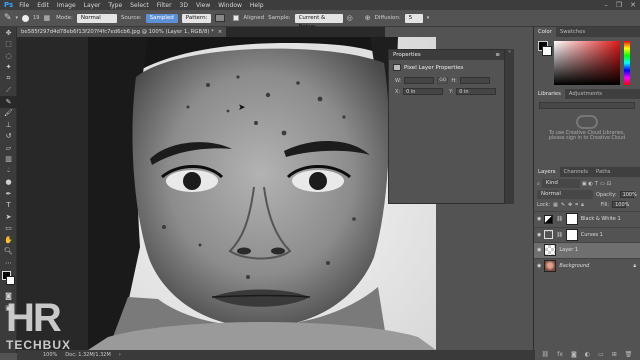 This screenshot has width=640, height=360. Describe the element at coordinates (619, 5) in the screenshot. I see `maximize-icon: ❐` at that location.